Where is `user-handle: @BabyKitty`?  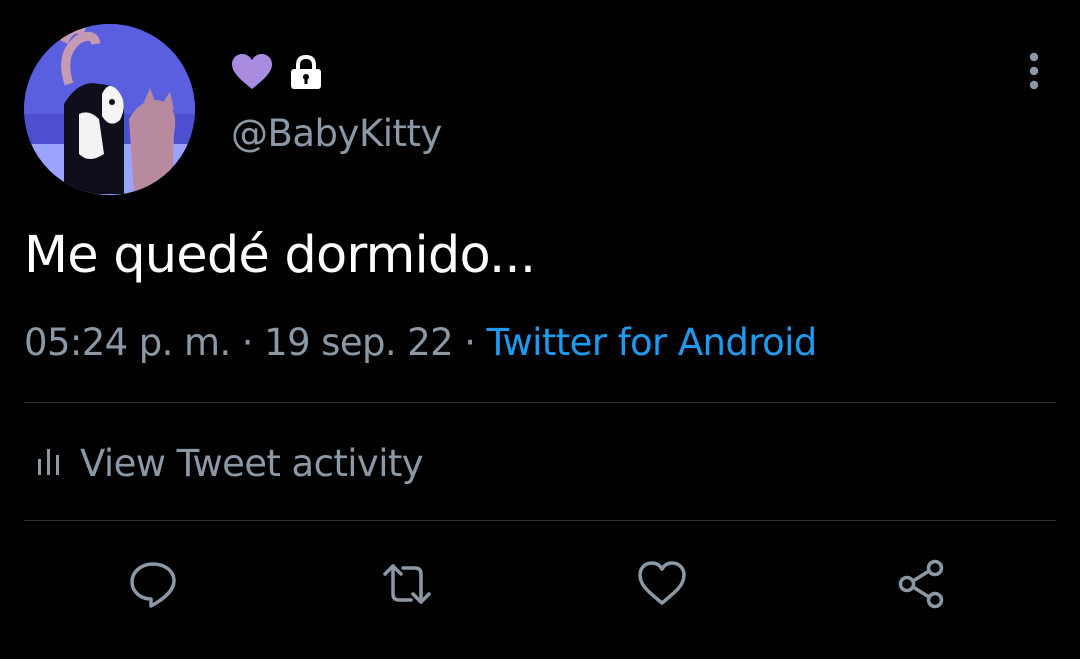 user-handle: @BabyKitty is located at coordinates (336, 133).